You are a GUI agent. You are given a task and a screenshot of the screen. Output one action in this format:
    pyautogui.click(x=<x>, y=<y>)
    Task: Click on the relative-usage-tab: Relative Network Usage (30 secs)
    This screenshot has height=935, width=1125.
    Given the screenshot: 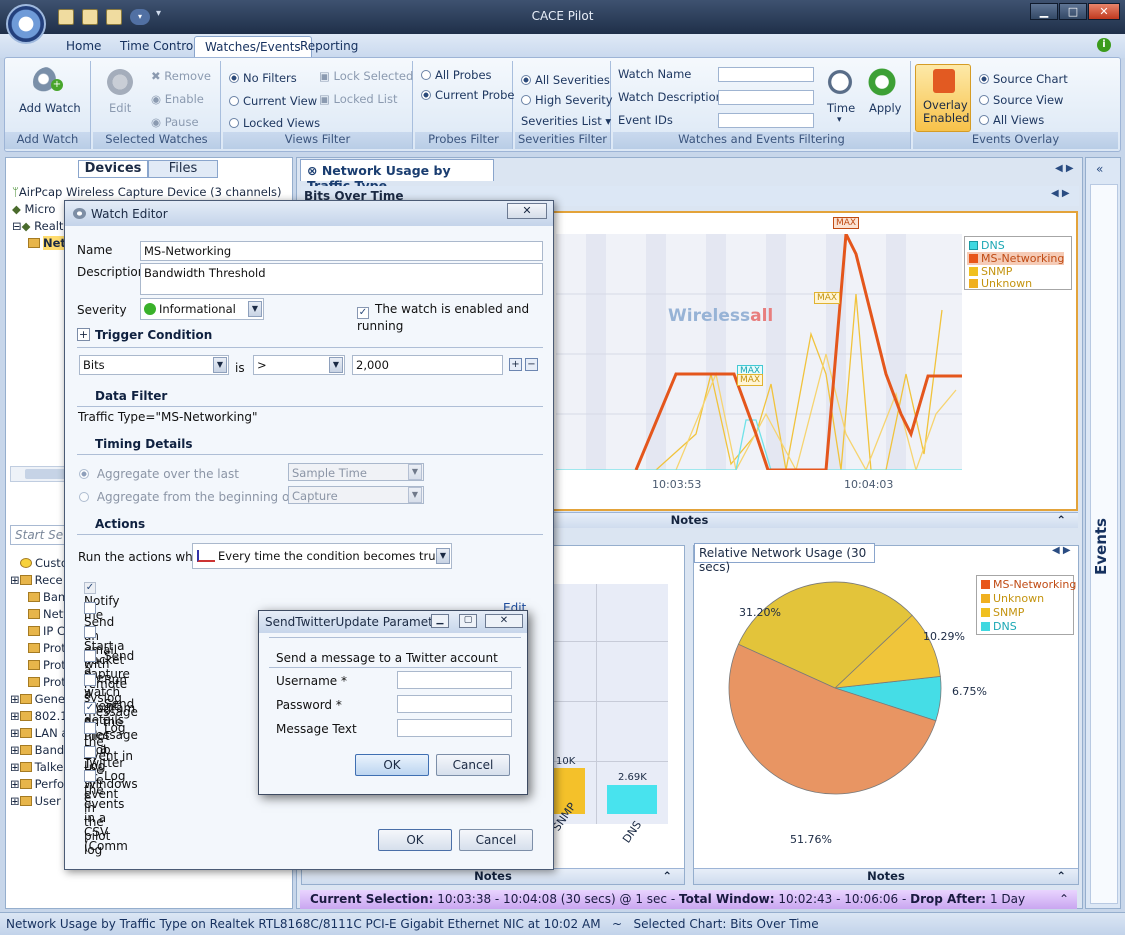 What is the action you would take?
    pyautogui.click(x=784, y=558)
    